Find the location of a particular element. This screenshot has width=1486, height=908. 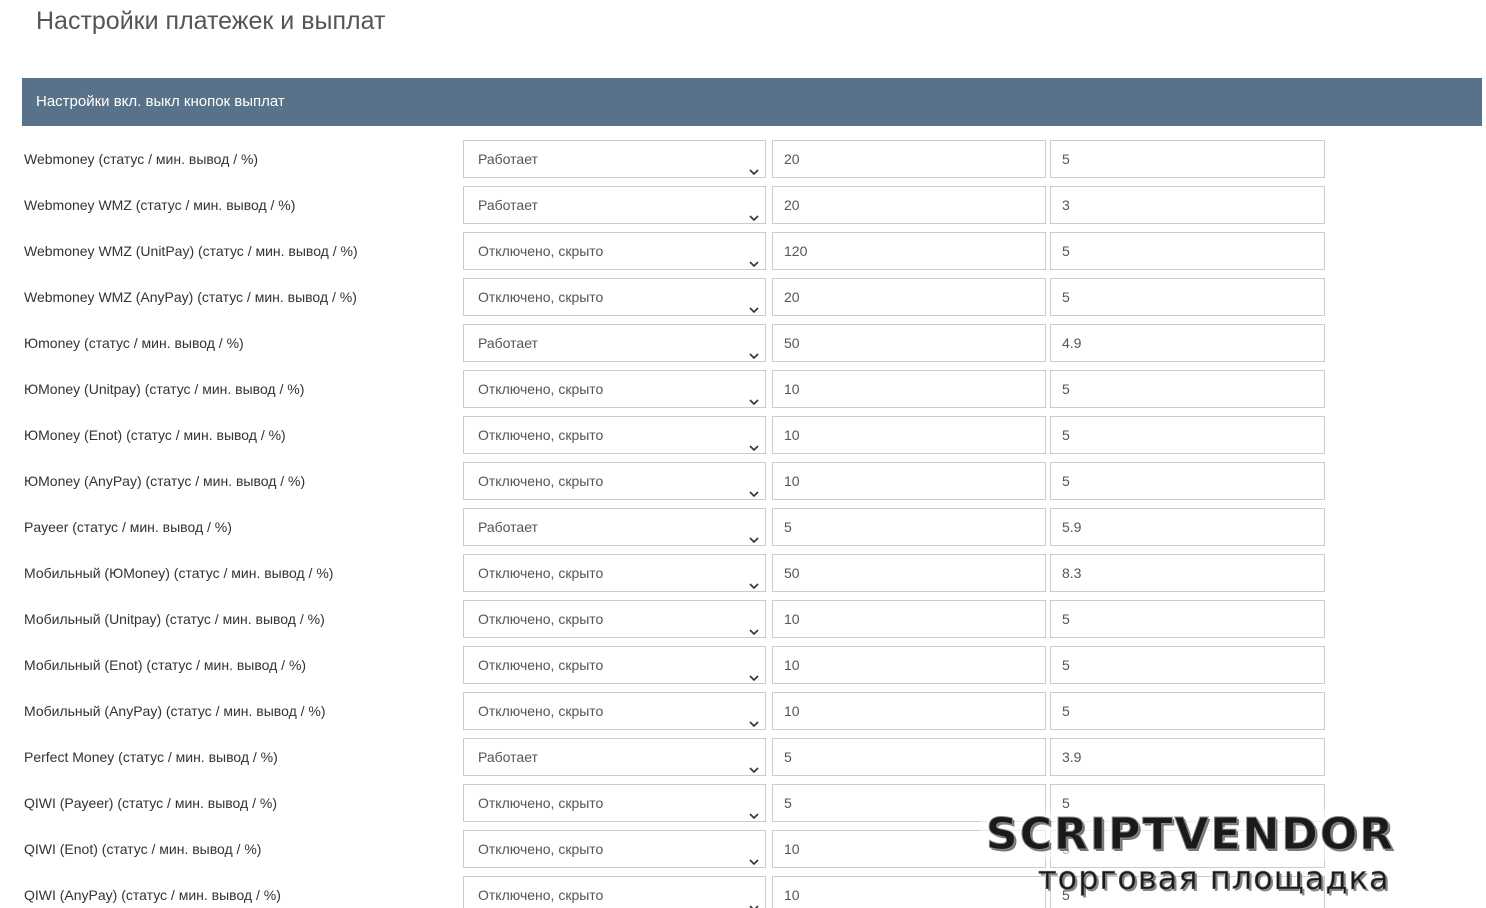

percent-input: 3.9 is located at coordinates (1187, 757).